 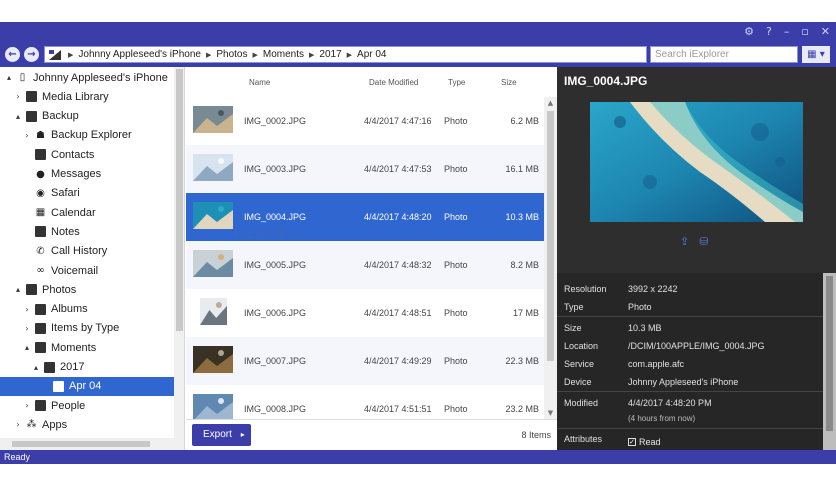 I want to click on day-icon, so click(x=58, y=386).